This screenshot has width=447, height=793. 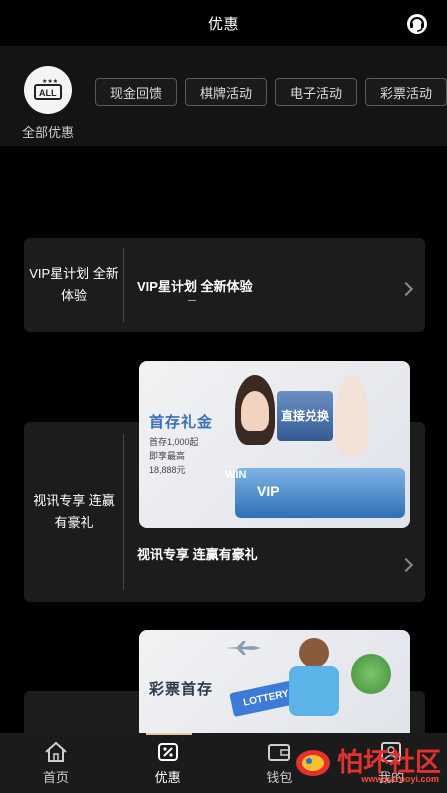 I want to click on banner-win-text: WIN, so click(x=236, y=475).